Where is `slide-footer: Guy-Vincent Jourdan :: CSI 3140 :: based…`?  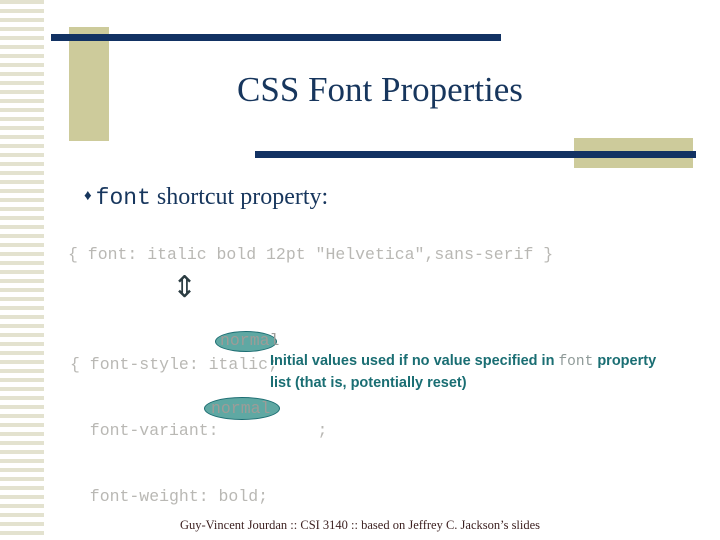 slide-footer: Guy-Vincent Jourdan :: CSI 3140 :: based… is located at coordinates (360, 525).